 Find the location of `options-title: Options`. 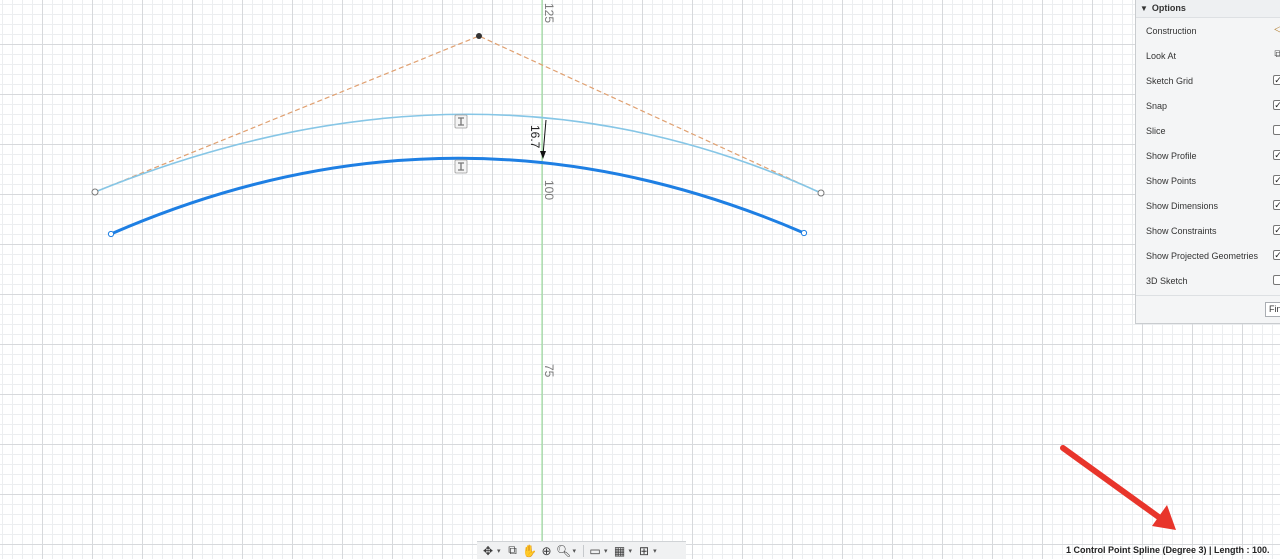

options-title: Options is located at coordinates (1168, 8).